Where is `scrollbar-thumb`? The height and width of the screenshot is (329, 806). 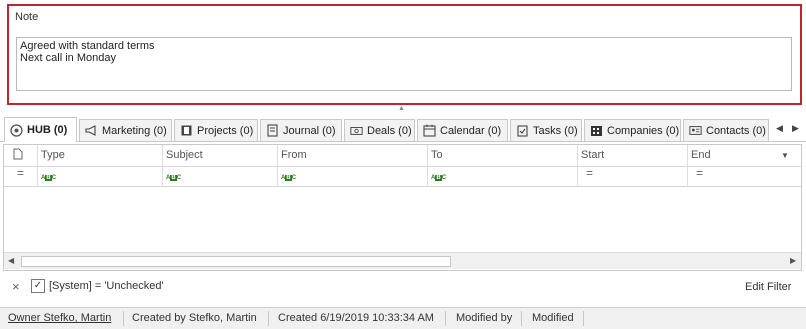
scrollbar-thumb is located at coordinates (236, 261).